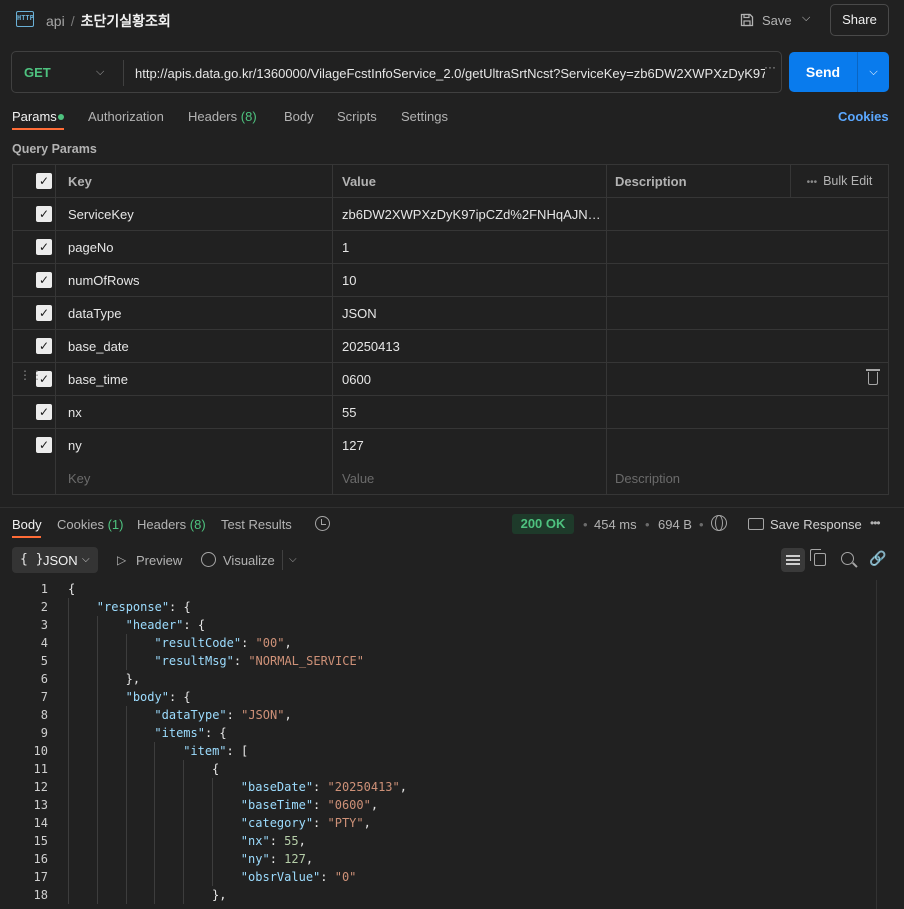 The height and width of the screenshot is (909, 904). What do you see at coordinates (55, 21) in the screenshot?
I see `collection-link: api` at bounding box center [55, 21].